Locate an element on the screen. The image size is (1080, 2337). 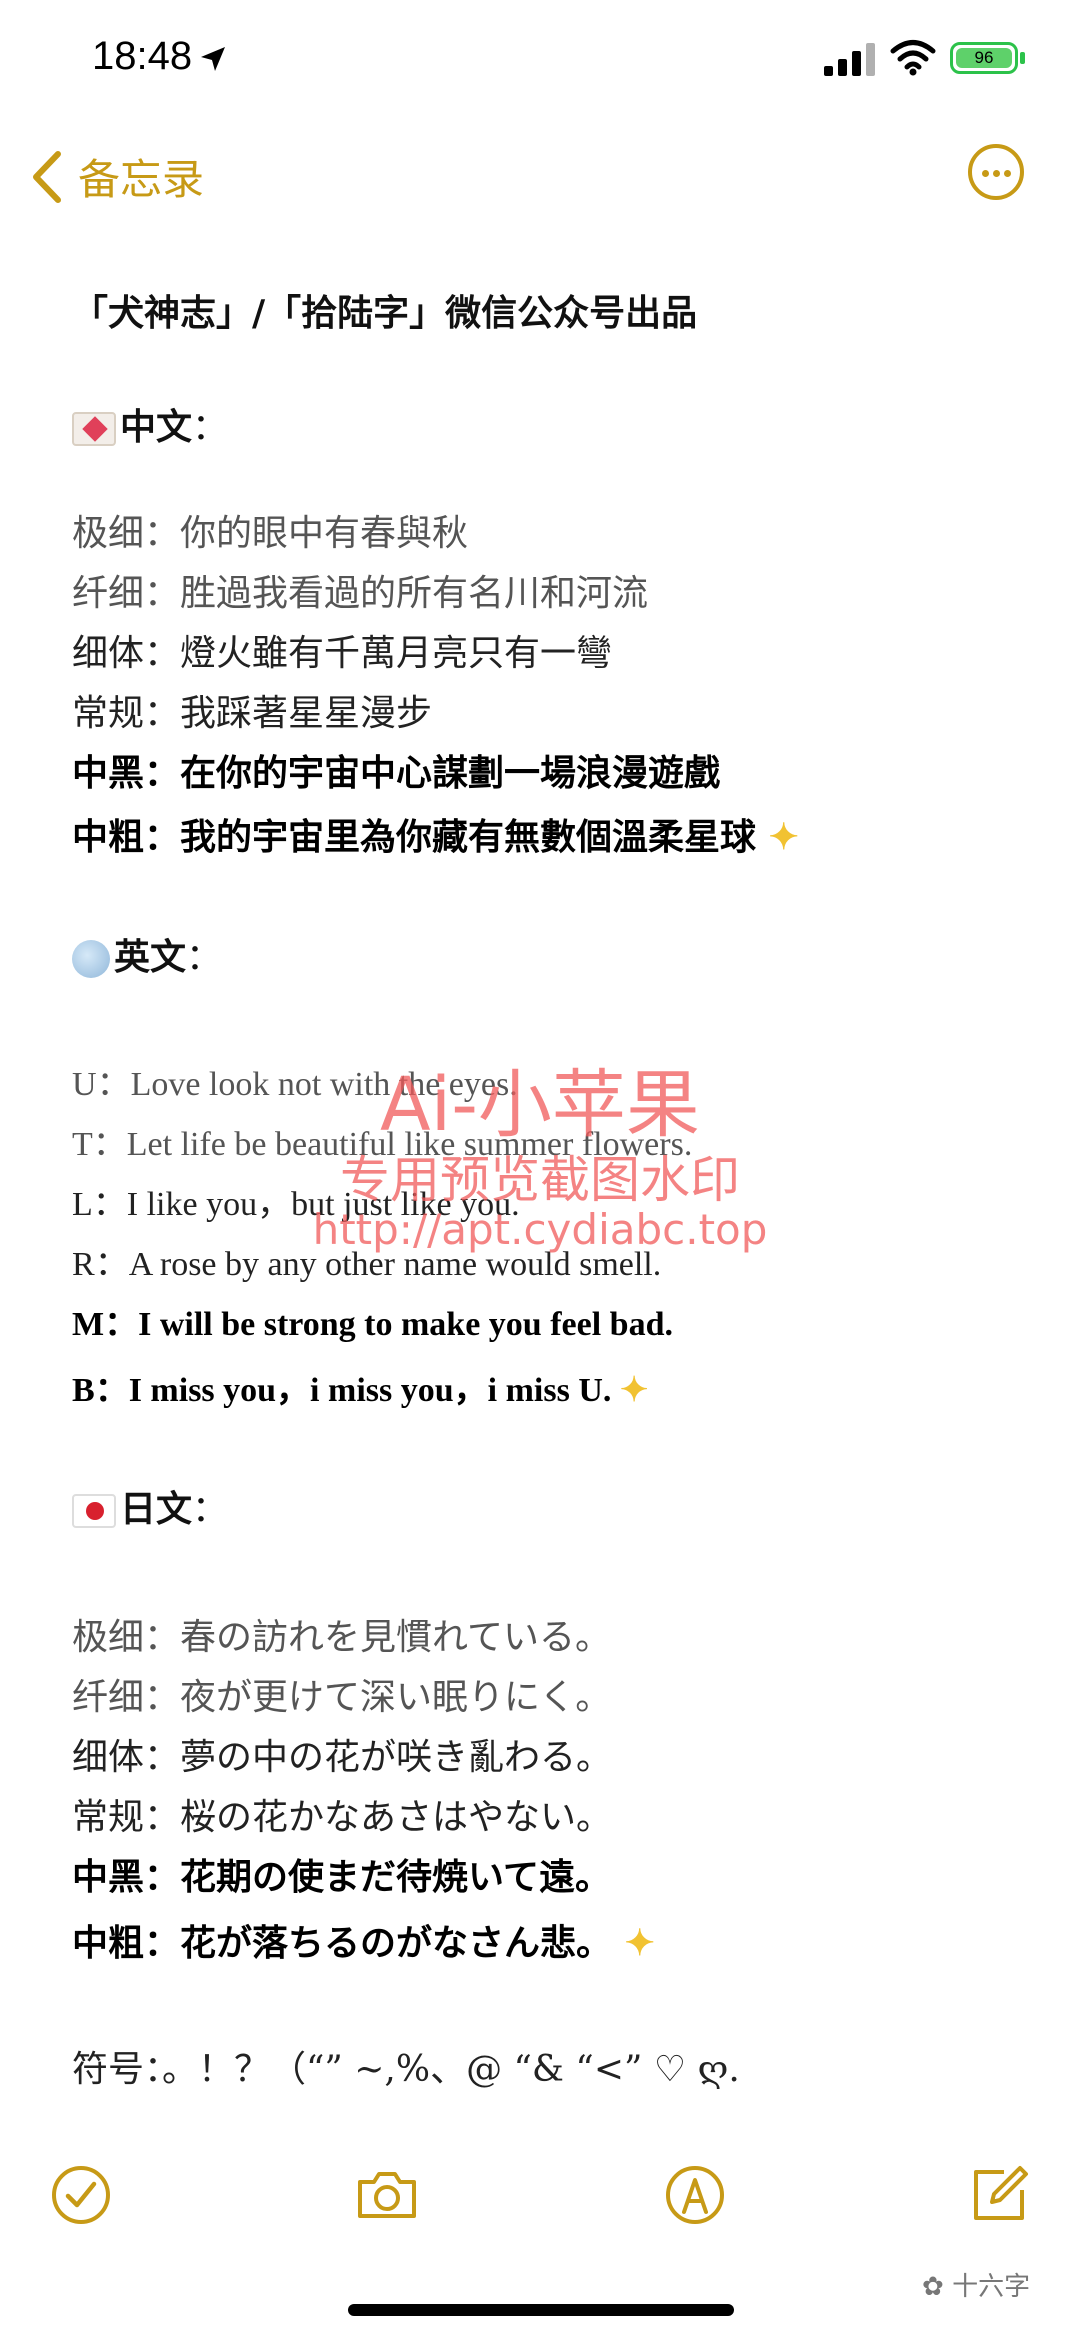
wifi-icon is located at coordinates (913, 58).